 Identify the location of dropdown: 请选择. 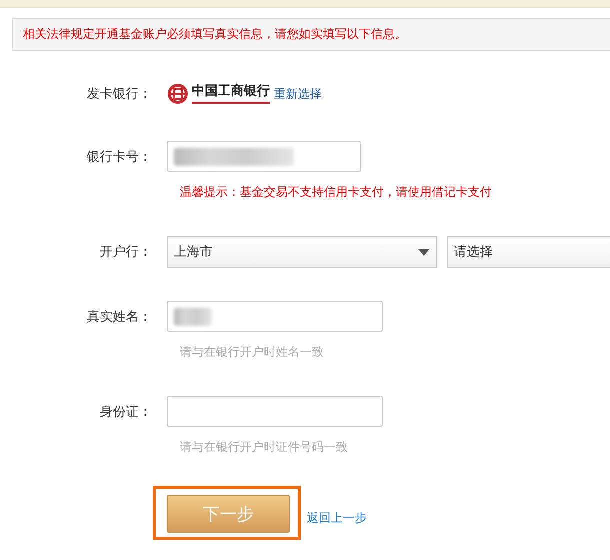
(528, 252).